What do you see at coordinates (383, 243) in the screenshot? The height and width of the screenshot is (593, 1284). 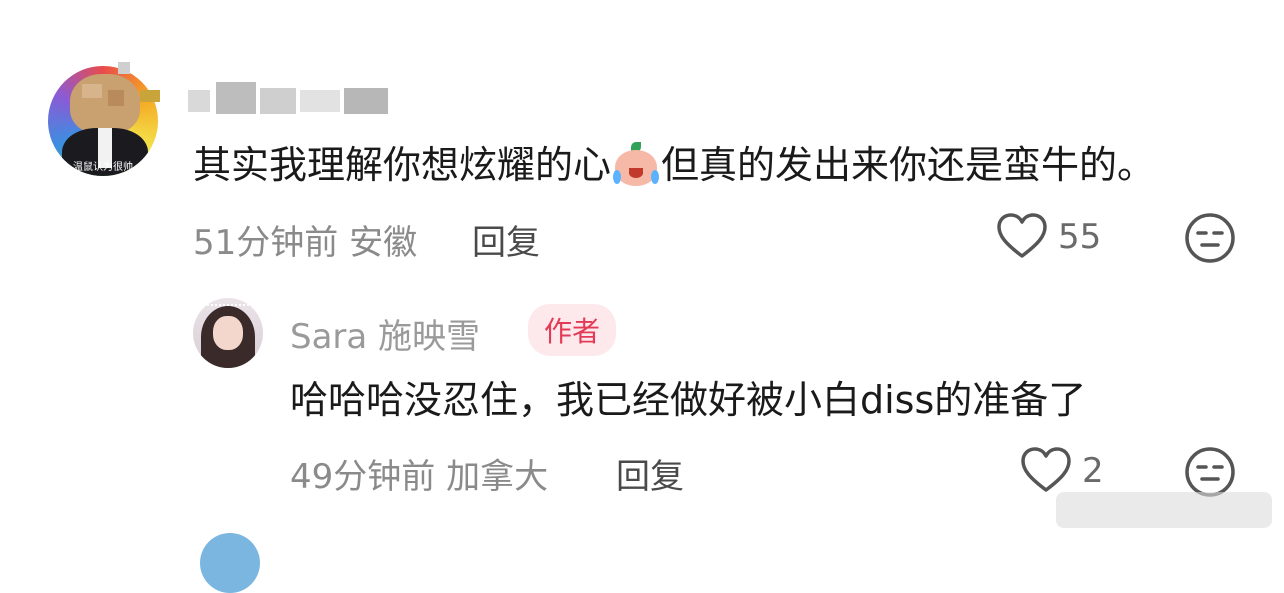 I see `comment-location: 安徽` at bounding box center [383, 243].